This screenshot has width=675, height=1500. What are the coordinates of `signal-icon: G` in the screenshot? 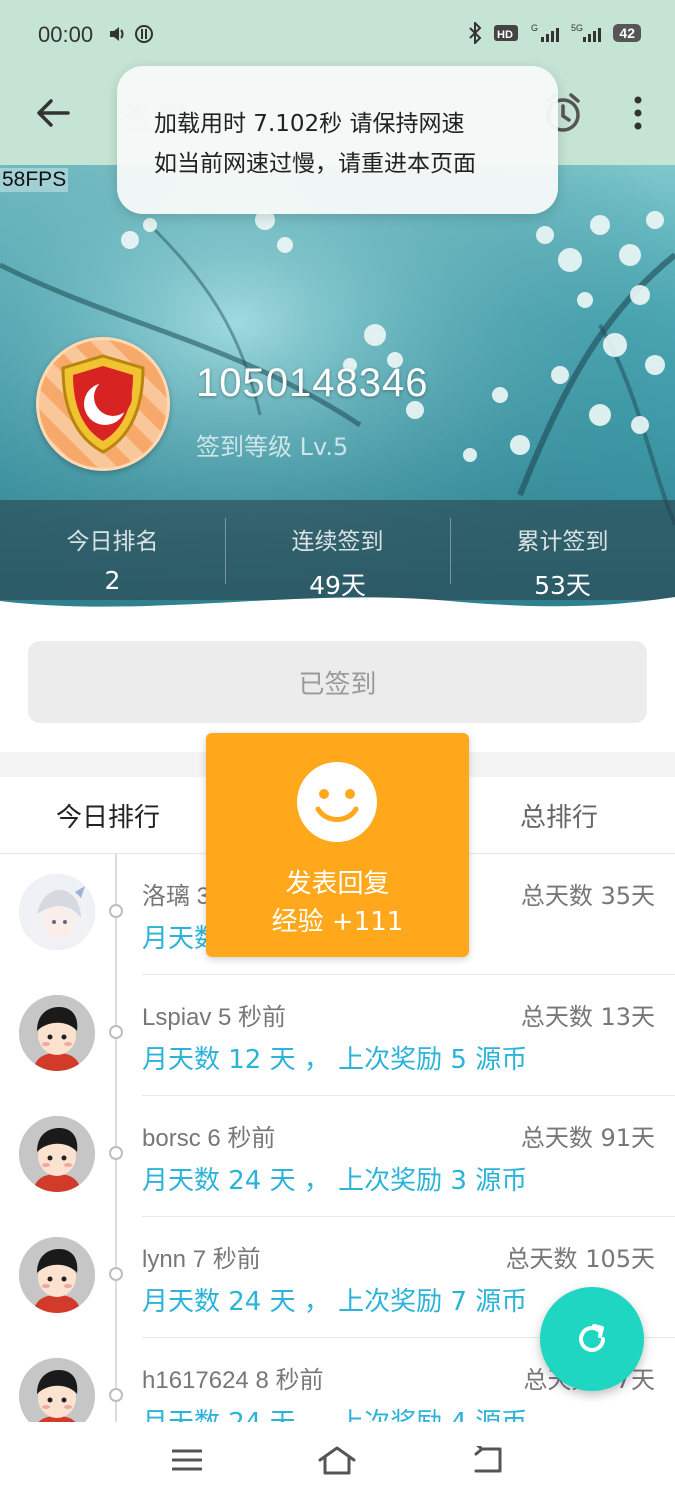 It's located at (545, 32).